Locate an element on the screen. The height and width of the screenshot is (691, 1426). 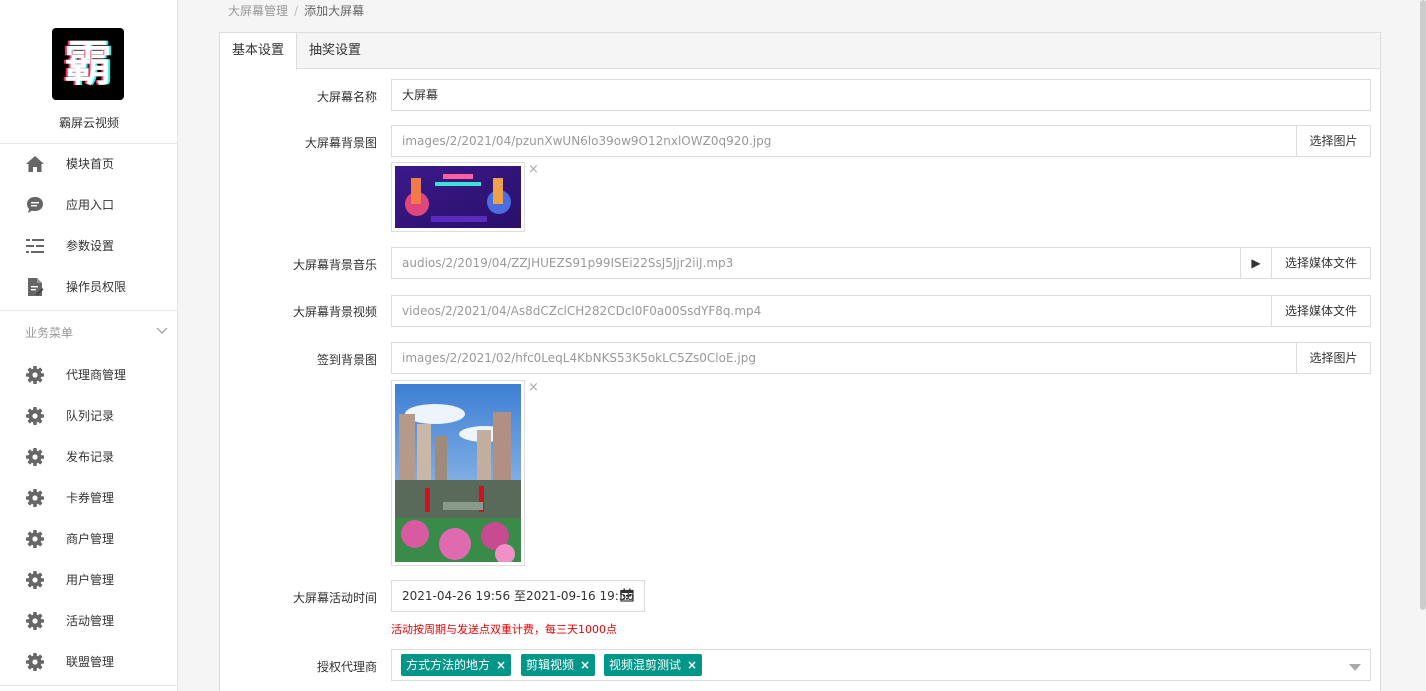
agent-tag: 视频混剪测试 × is located at coordinates (653, 665).